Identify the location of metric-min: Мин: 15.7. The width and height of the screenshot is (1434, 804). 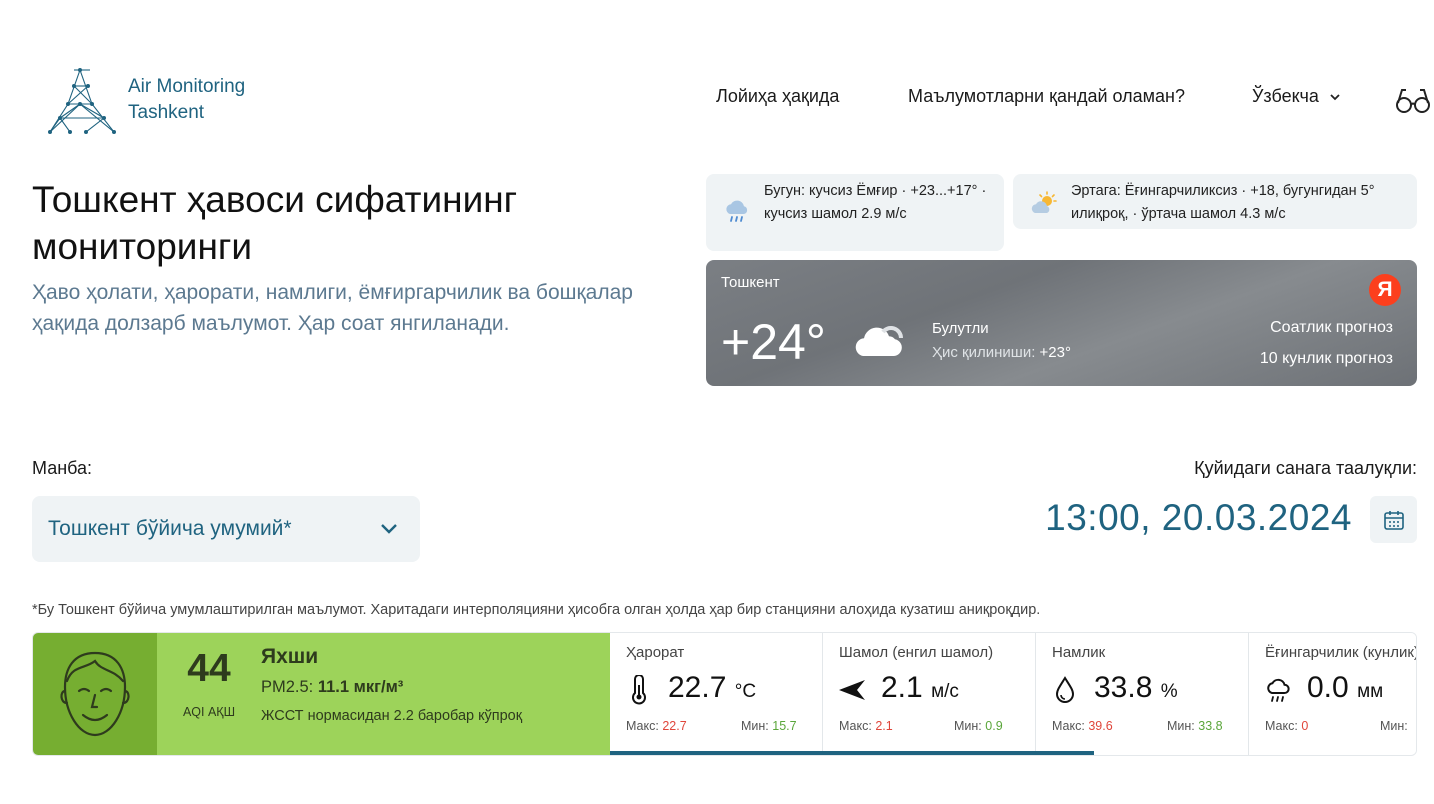
(769, 726).